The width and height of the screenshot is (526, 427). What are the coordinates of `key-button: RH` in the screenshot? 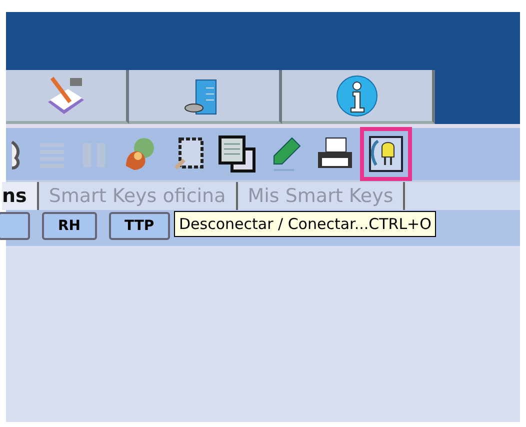 It's located at (69, 226).